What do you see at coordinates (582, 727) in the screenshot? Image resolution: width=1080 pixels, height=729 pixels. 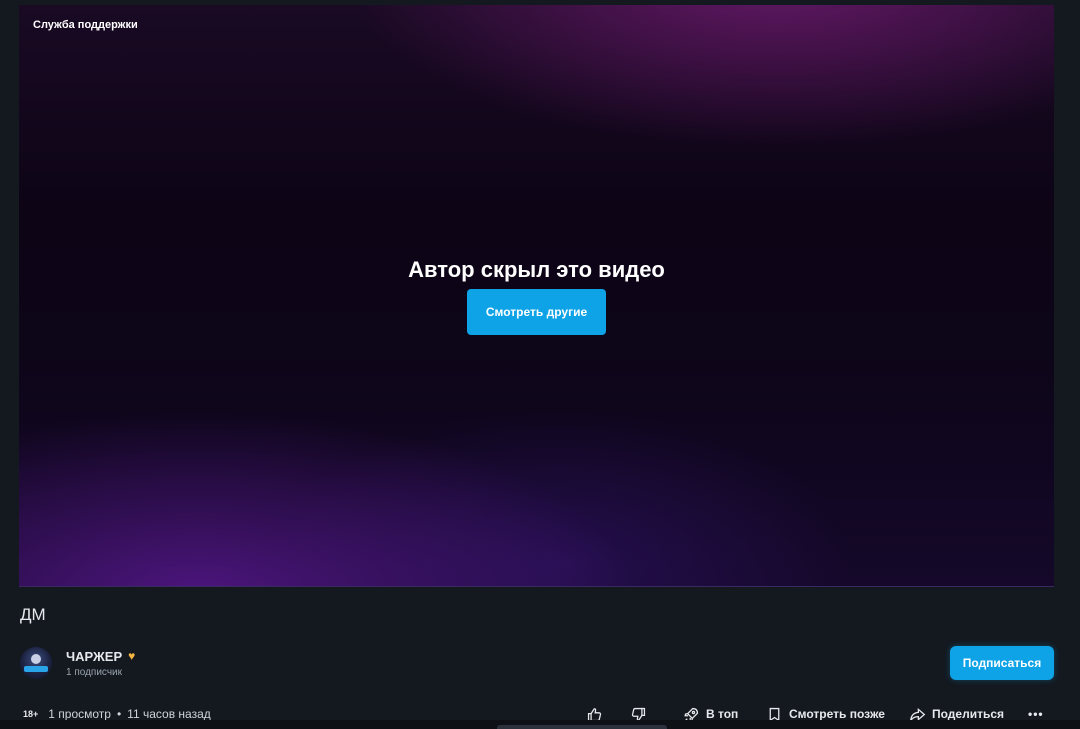 I see `bottom-tab-handle` at bounding box center [582, 727].